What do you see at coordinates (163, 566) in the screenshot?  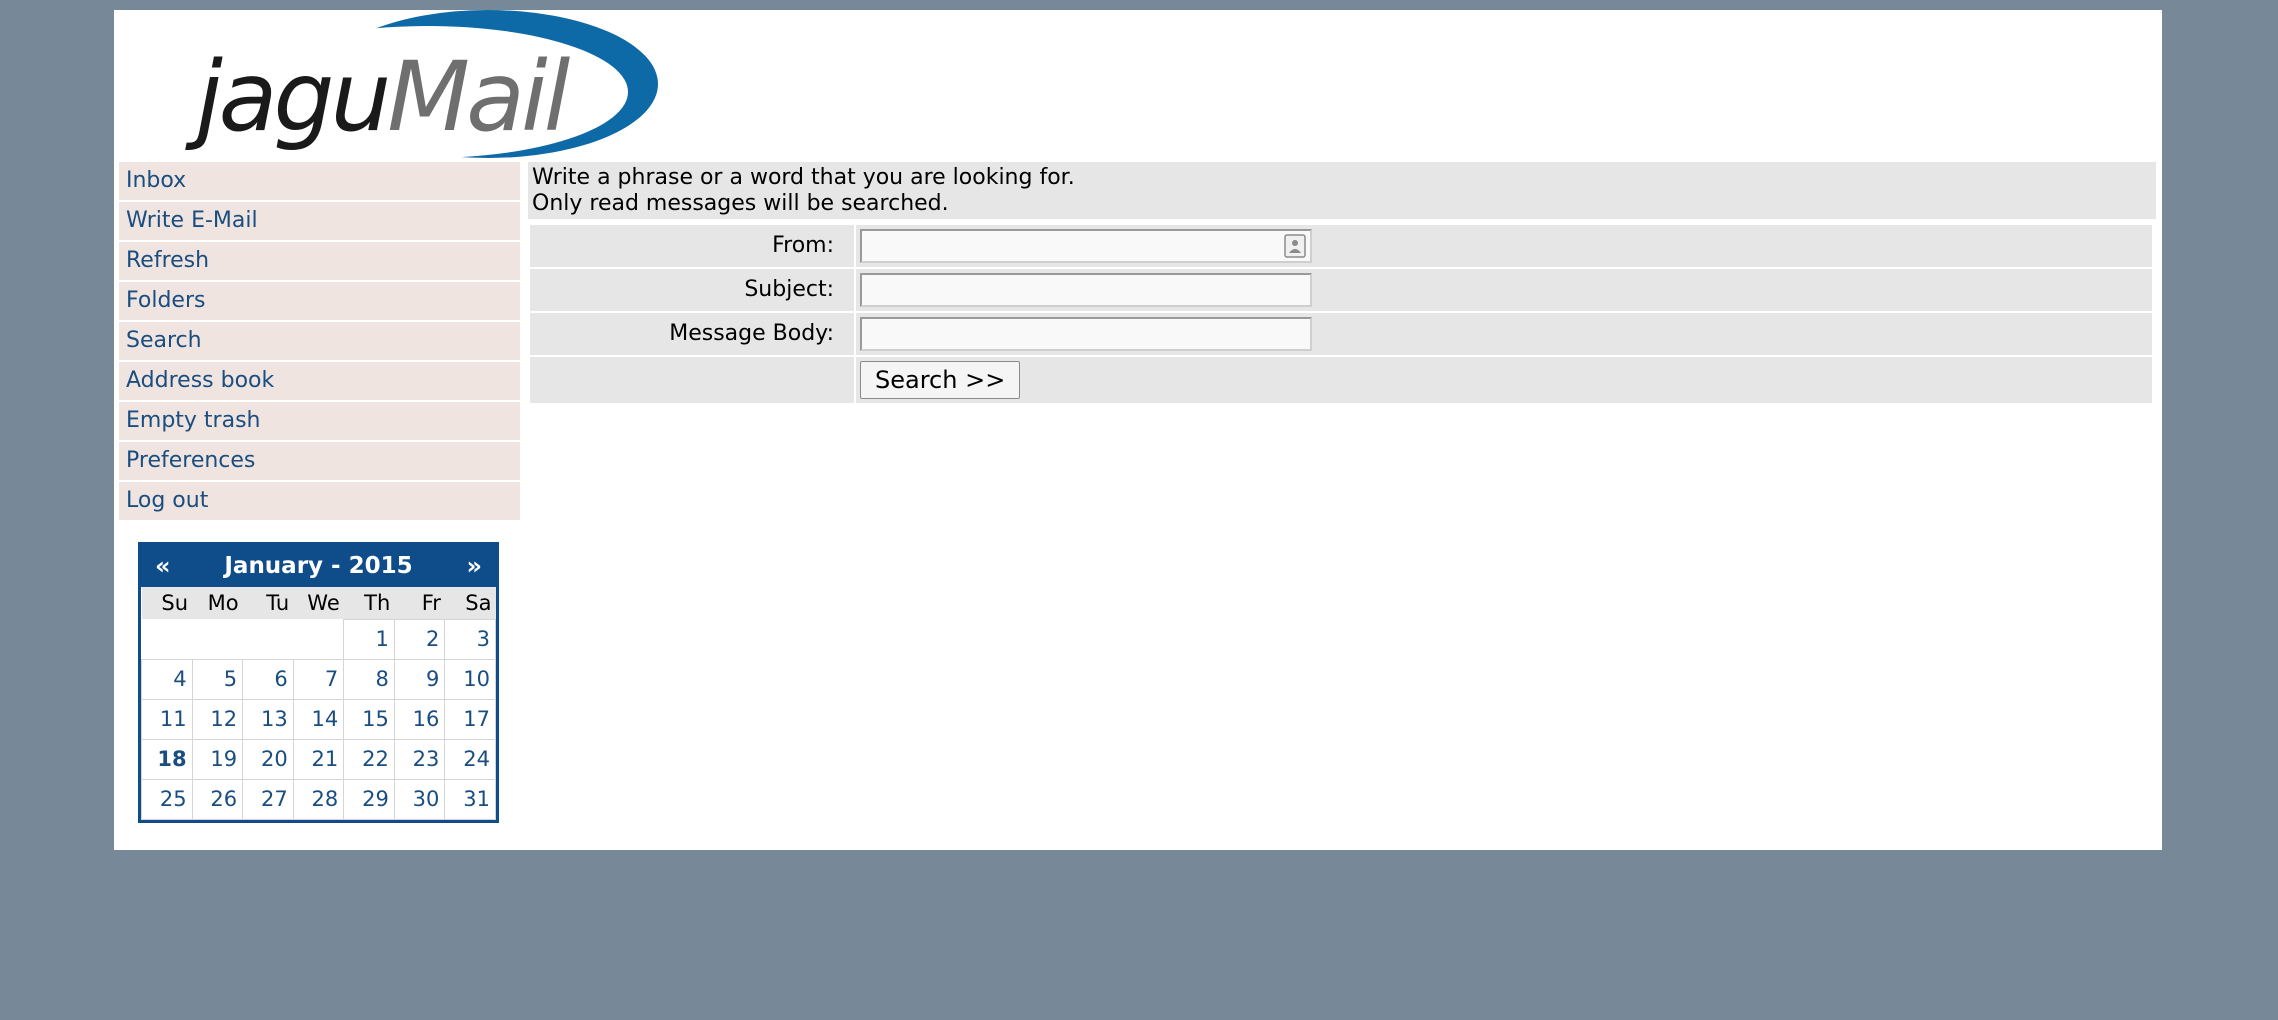 I see `calendar-prev-month: «` at bounding box center [163, 566].